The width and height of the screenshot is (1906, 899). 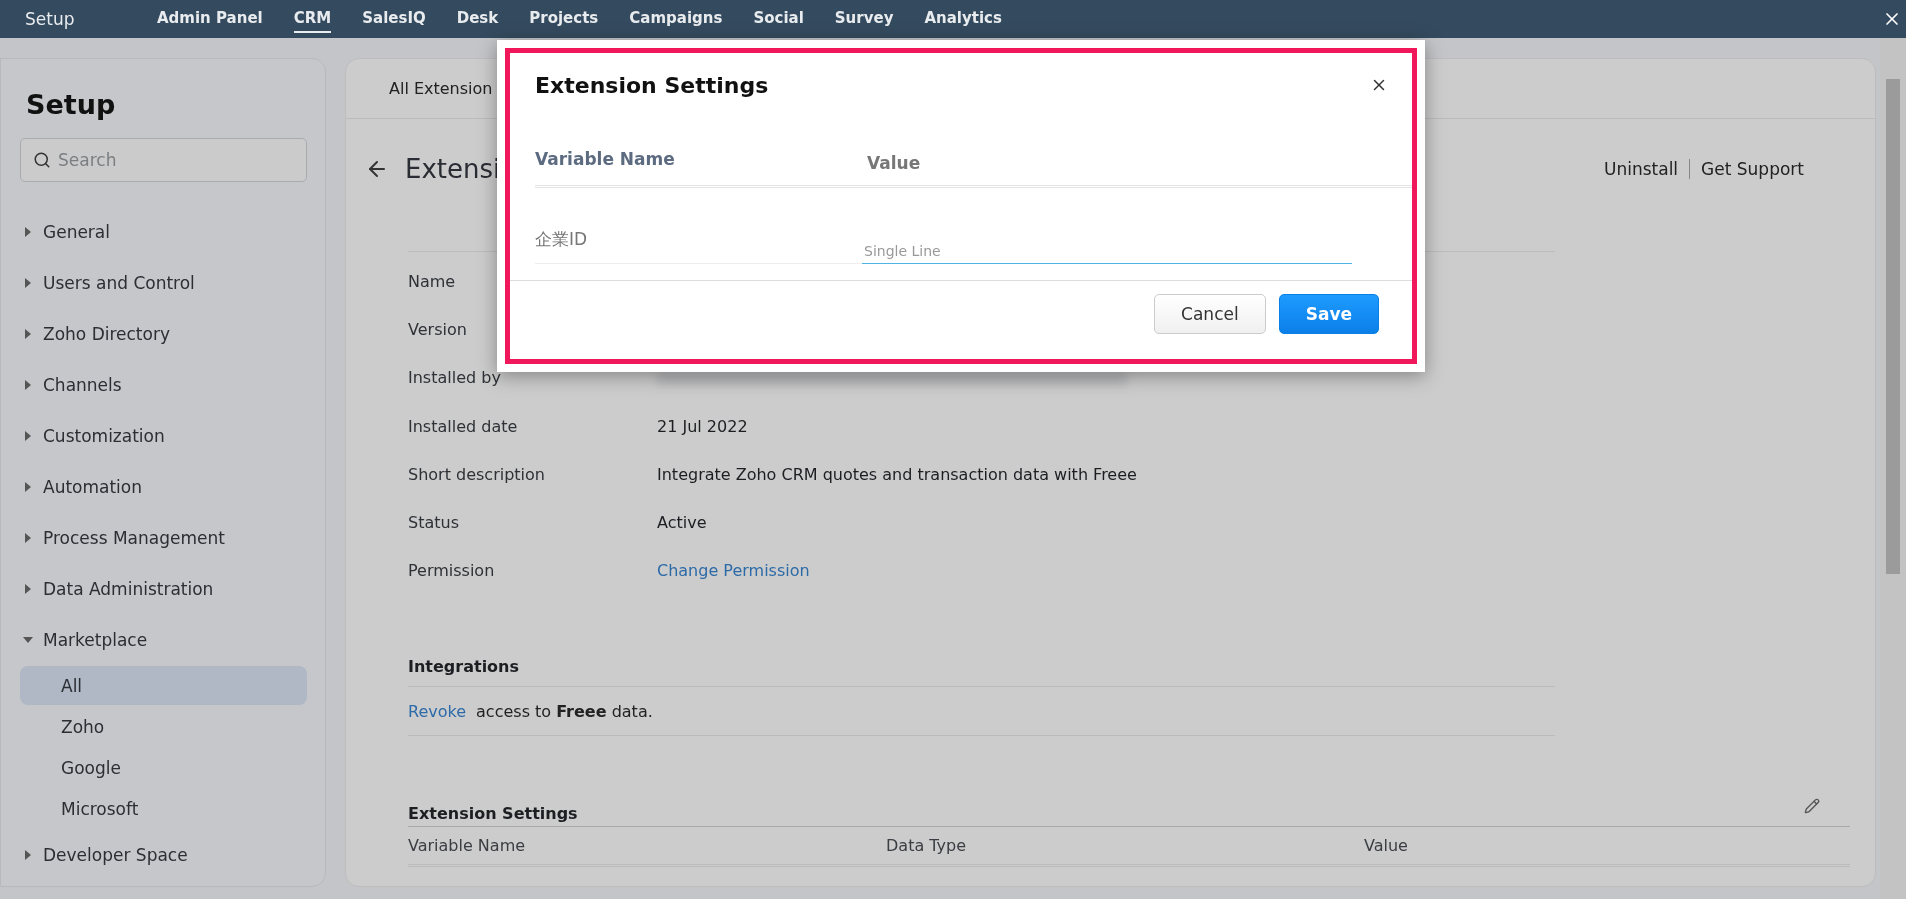 What do you see at coordinates (163, 160) in the screenshot?
I see `search-field: Search` at bounding box center [163, 160].